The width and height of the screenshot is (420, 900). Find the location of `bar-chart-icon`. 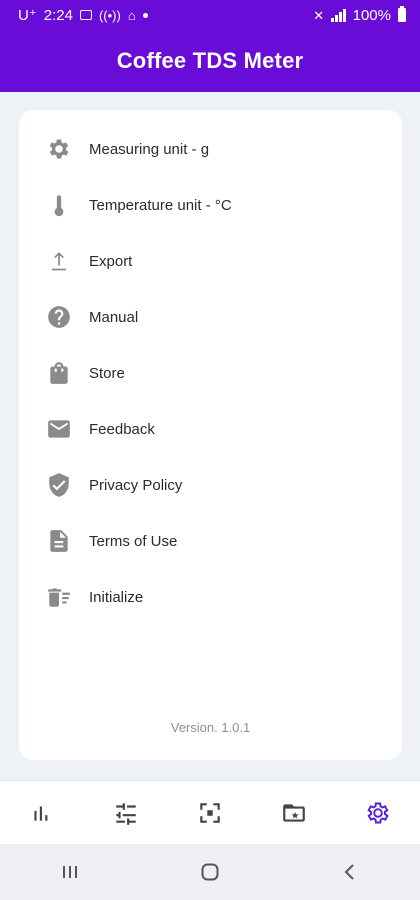

bar-chart-icon is located at coordinates (41, 813).